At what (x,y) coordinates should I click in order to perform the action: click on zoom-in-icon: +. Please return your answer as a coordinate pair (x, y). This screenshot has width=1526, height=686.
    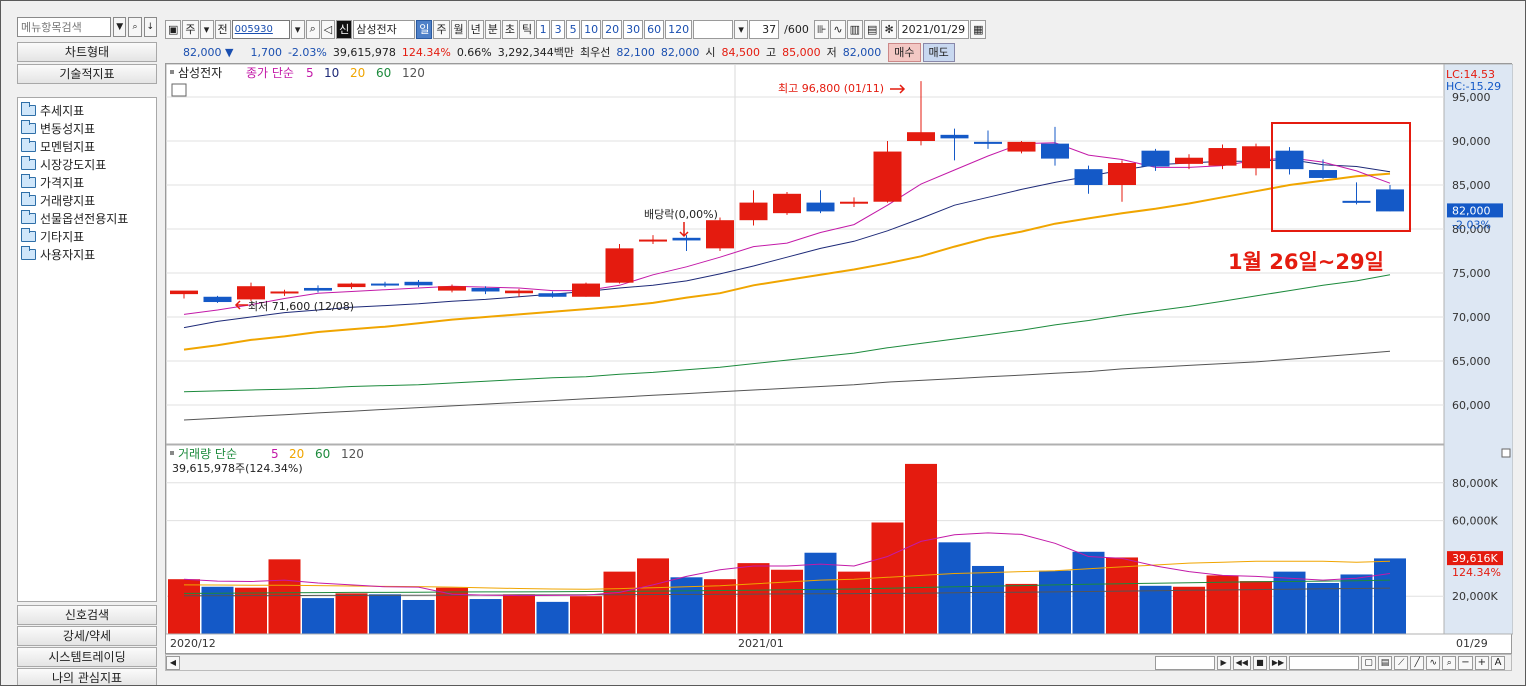
    Looking at the image, I should click on (1481, 662).